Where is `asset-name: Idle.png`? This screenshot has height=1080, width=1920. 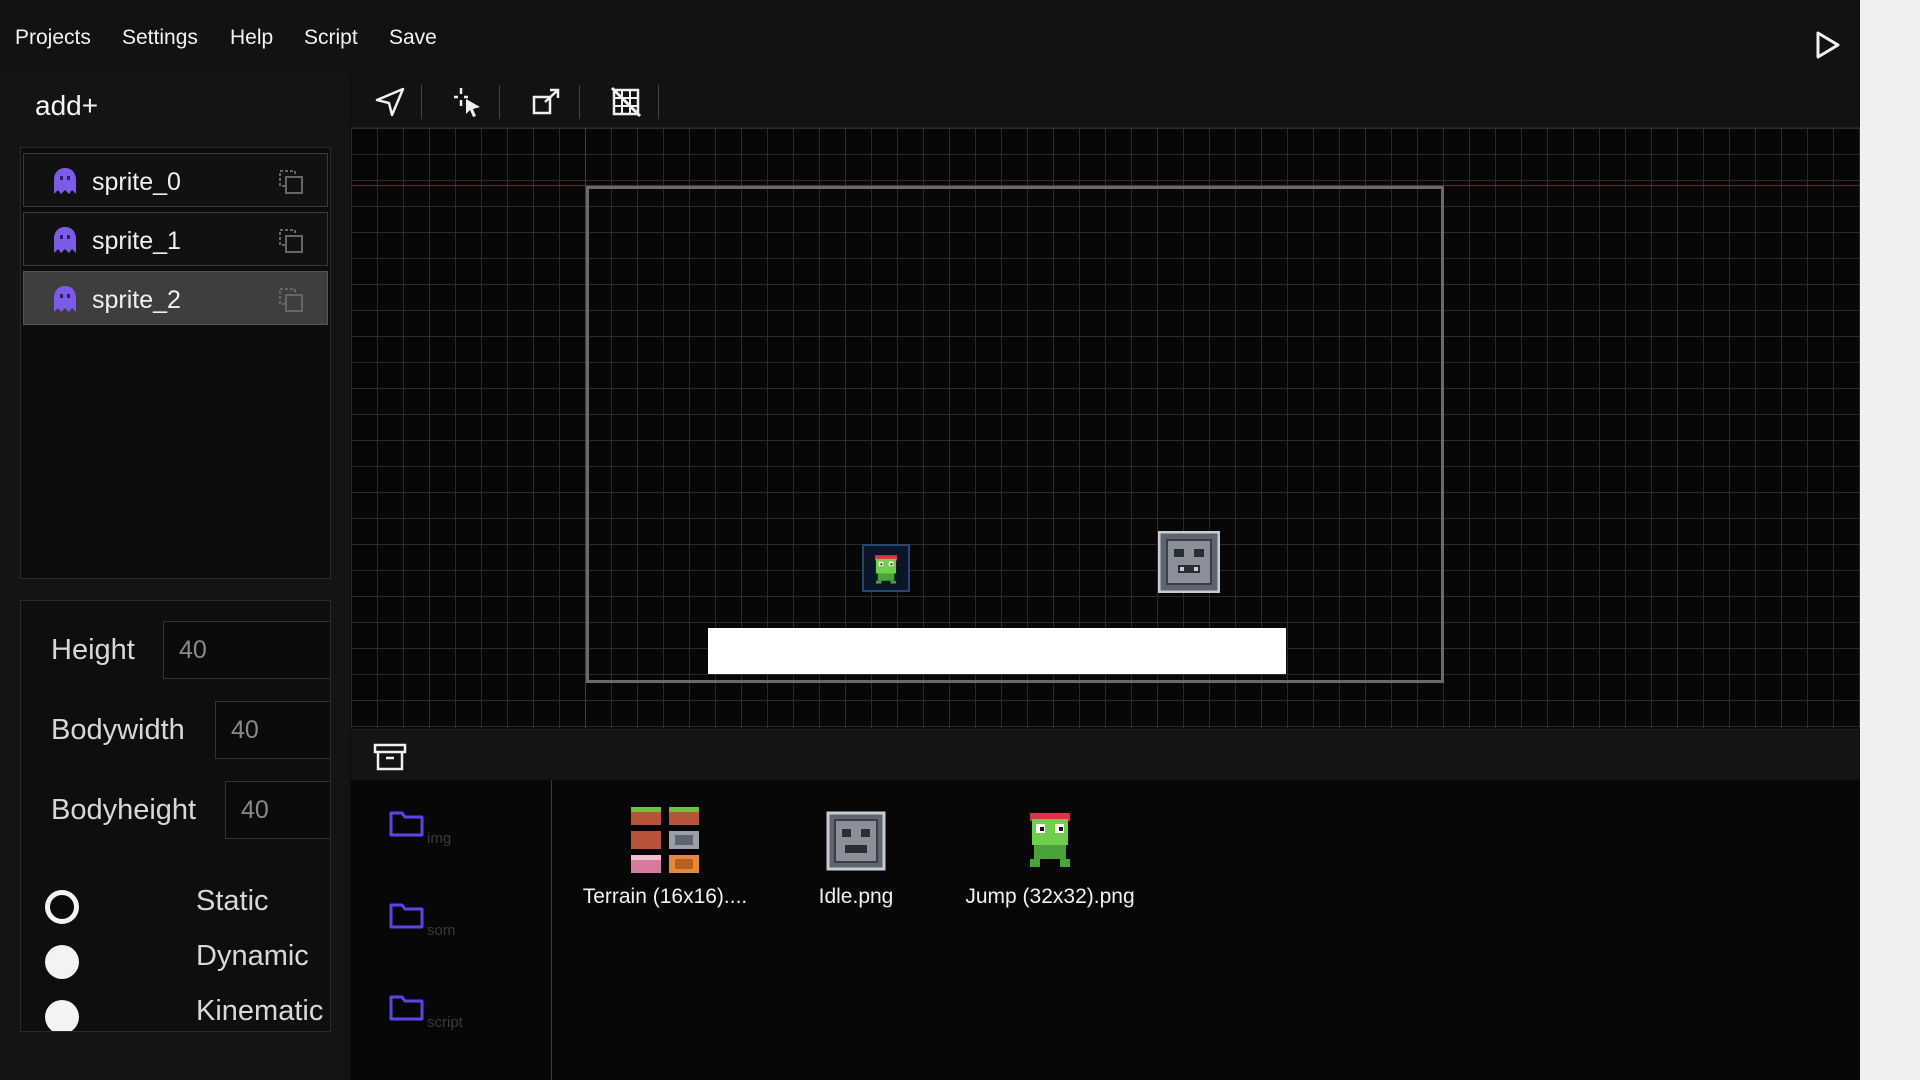
asset-name: Idle.png is located at coordinates (856, 896).